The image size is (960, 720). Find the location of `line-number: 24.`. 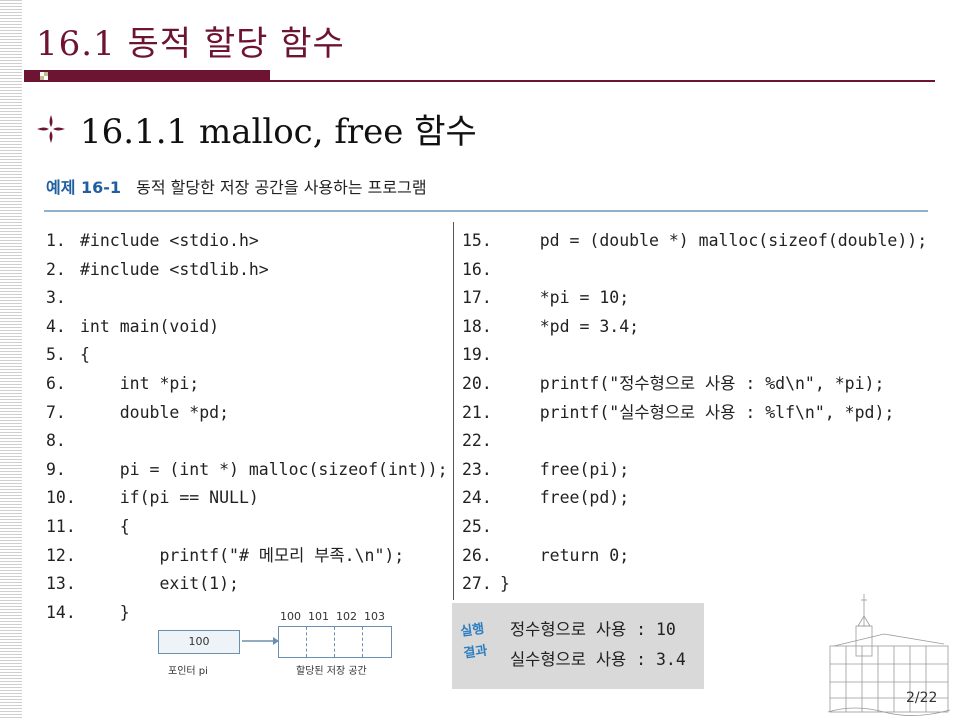

line-number: 24. is located at coordinates (477, 498).